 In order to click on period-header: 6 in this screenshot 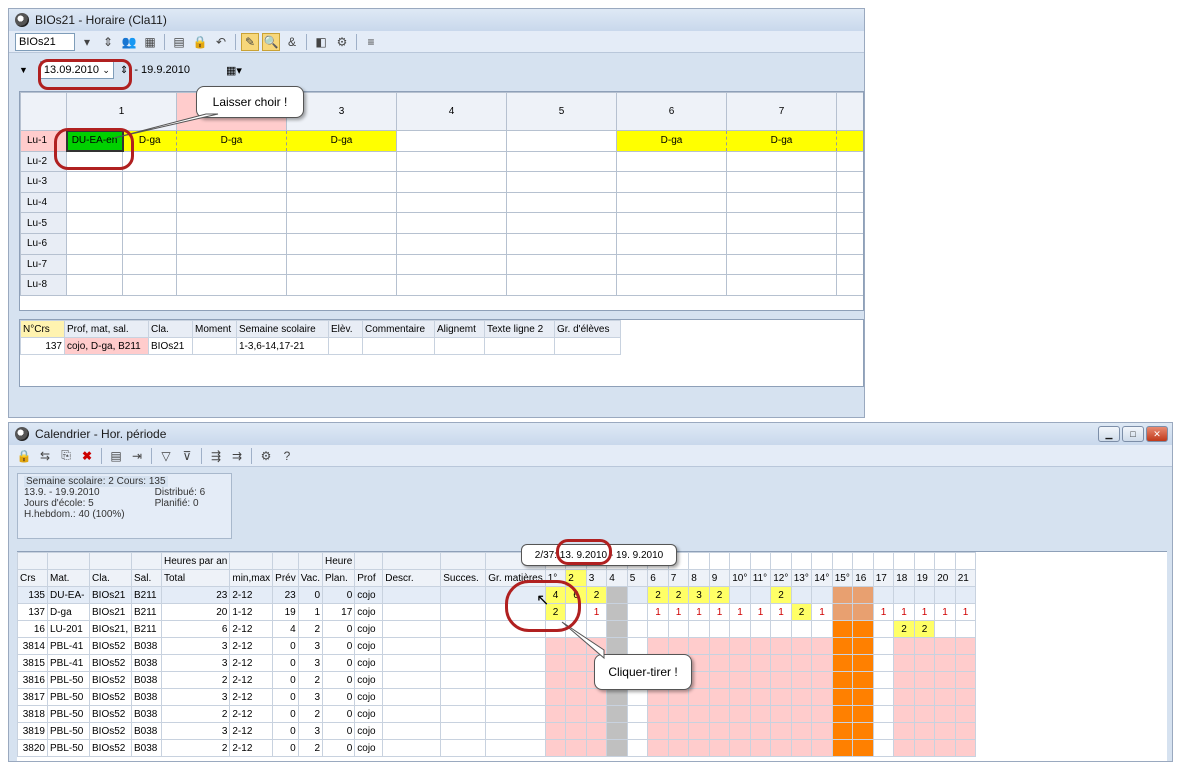, I will do `click(671, 111)`.